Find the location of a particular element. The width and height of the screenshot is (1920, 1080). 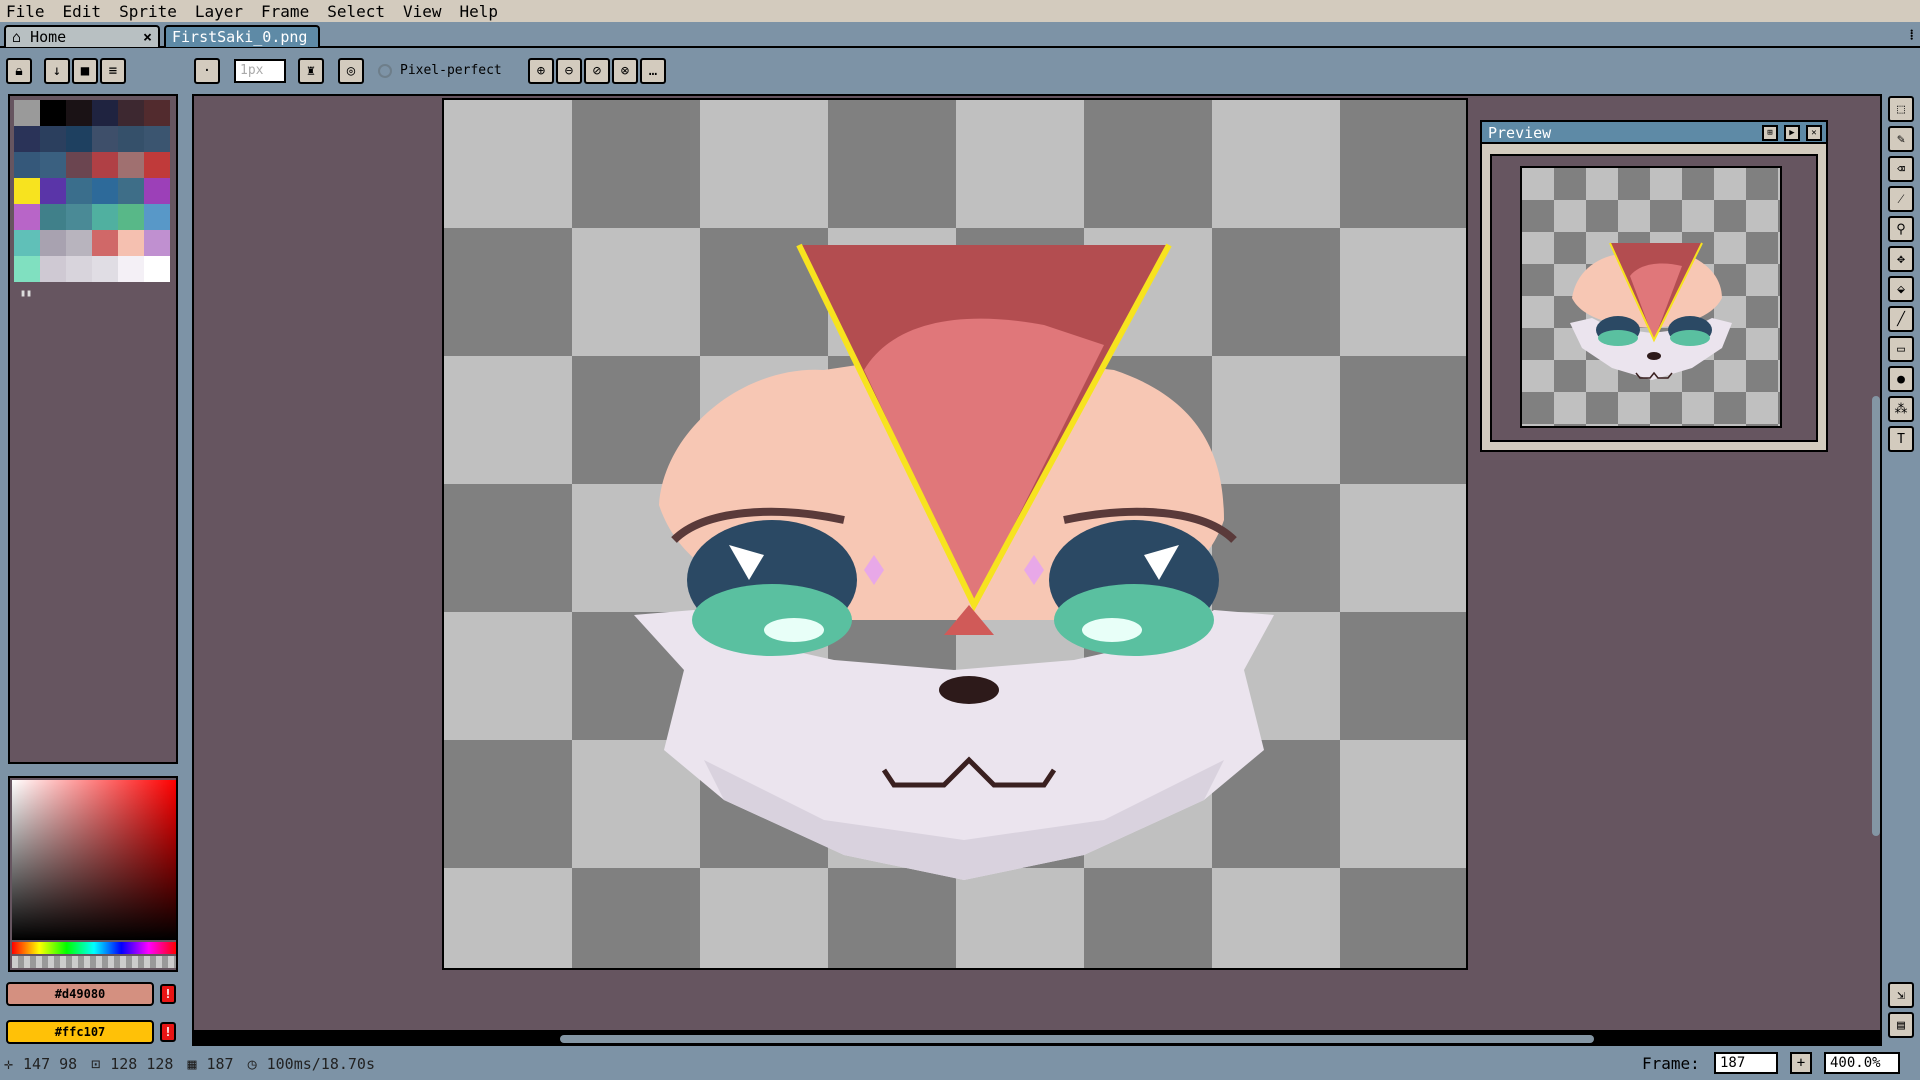

blur-icon: ● is located at coordinates (1901, 379).